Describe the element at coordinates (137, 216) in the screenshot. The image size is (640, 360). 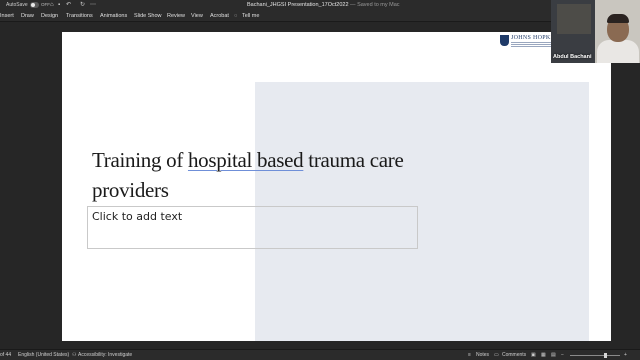
I see `placeholder-text: Click to add text` at that location.